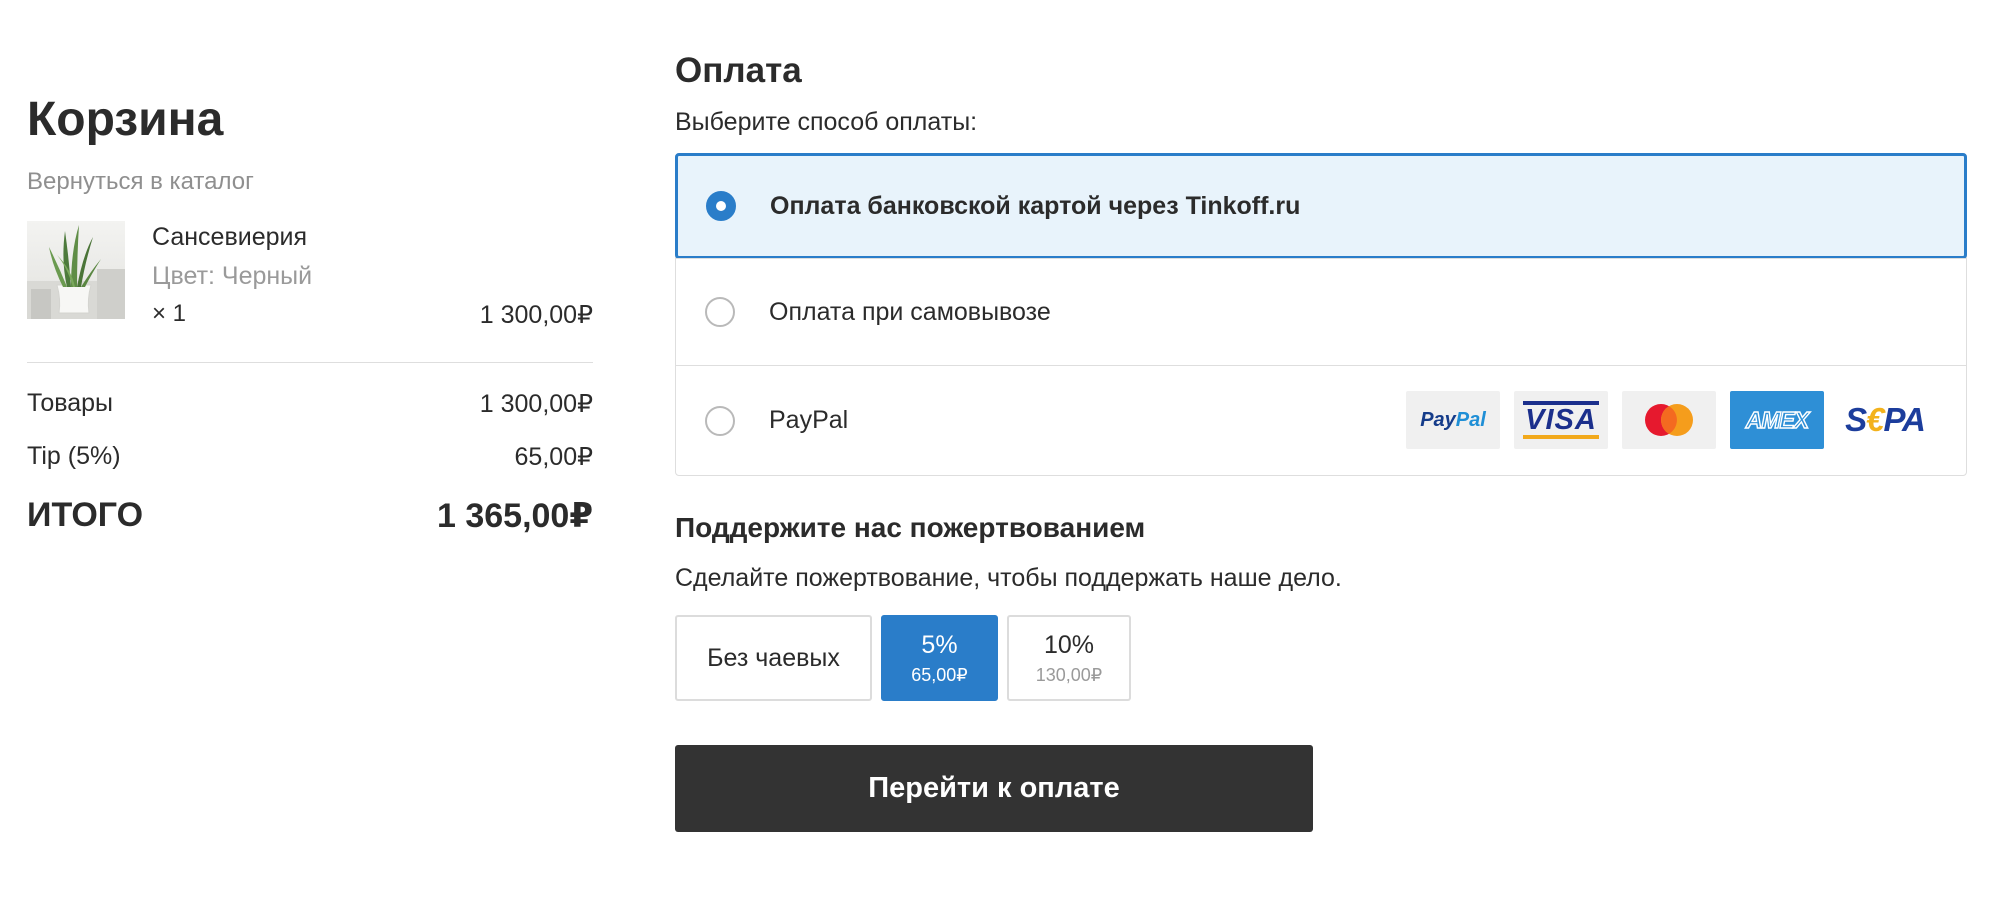 This screenshot has width=1999, height=908. I want to click on sepa-logo-icon: S€PA, so click(1885, 420).